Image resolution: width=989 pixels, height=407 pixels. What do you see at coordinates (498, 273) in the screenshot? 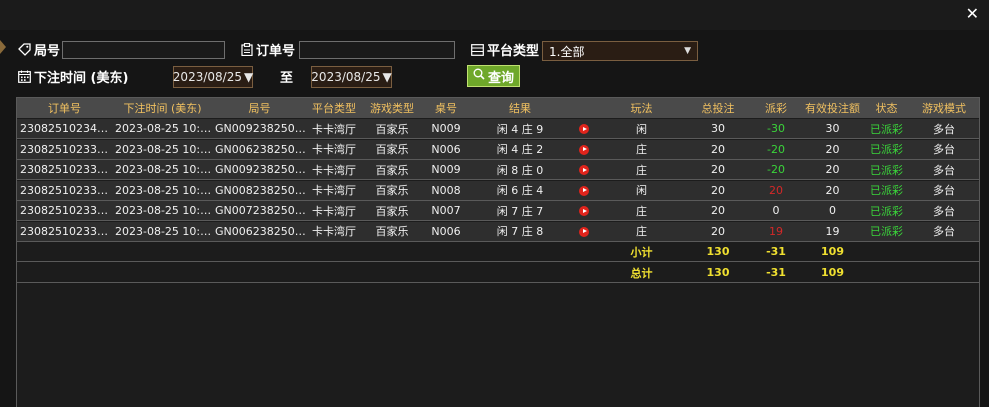
I see `total-row: 总计 130 -31 109` at bounding box center [498, 273].